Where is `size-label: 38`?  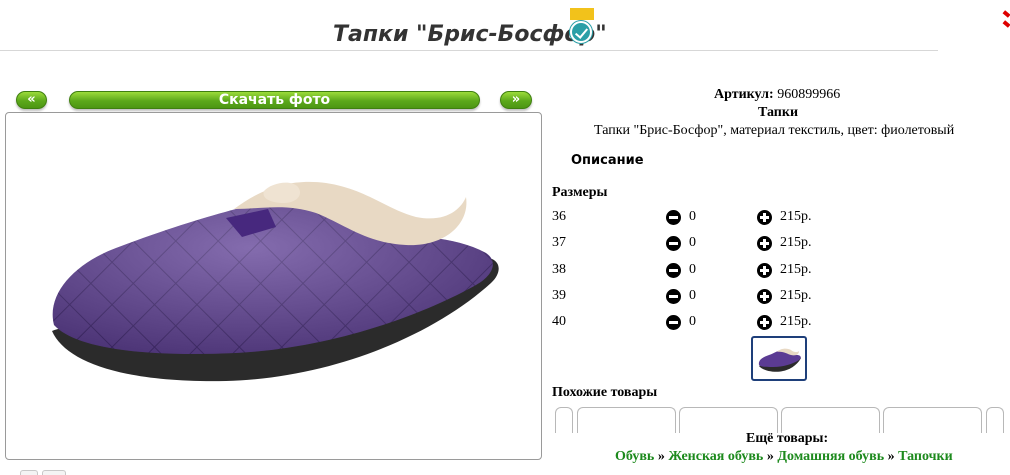
size-label: 38 is located at coordinates (559, 269).